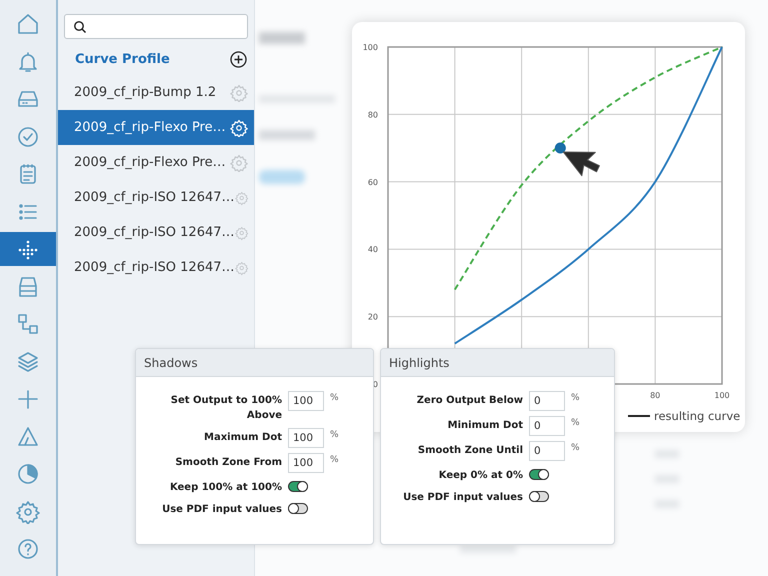 The height and width of the screenshot is (576, 768). What do you see at coordinates (469, 451) in the screenshot?
I see `setting-label: Smooth Zone Until` at bounding box center [469, 451].